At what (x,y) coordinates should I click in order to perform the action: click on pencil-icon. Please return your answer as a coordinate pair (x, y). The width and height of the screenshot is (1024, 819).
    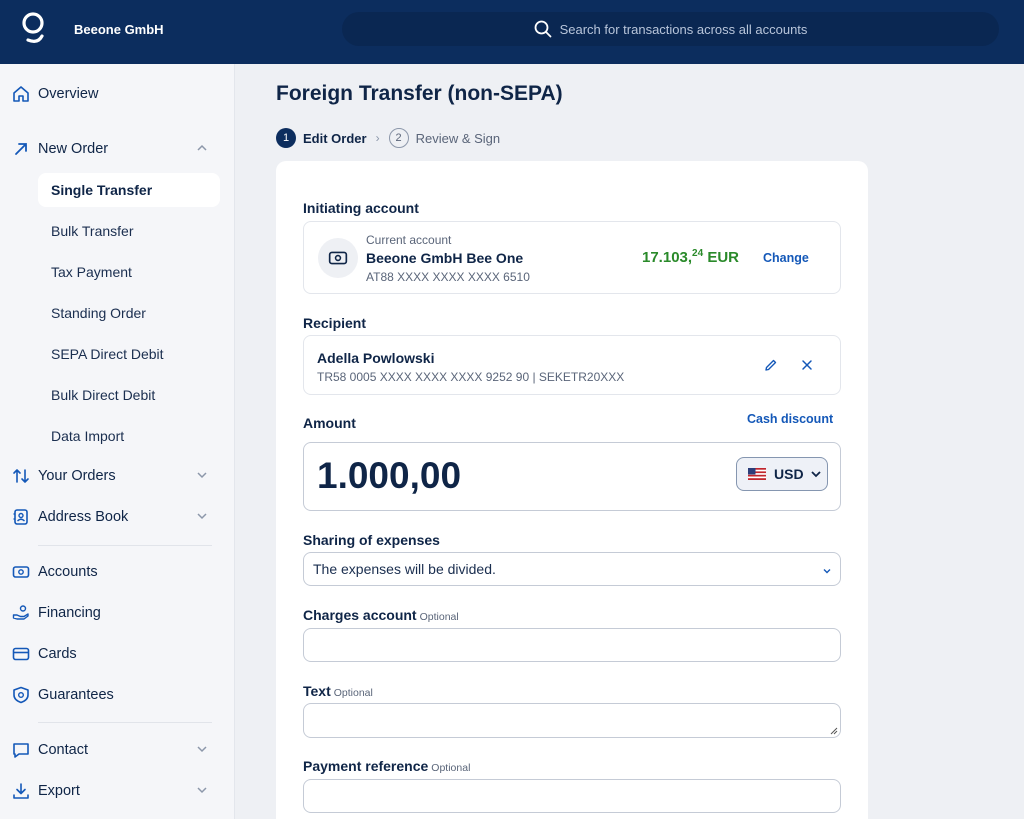
    Looking at the image, I should click on (771, 365).